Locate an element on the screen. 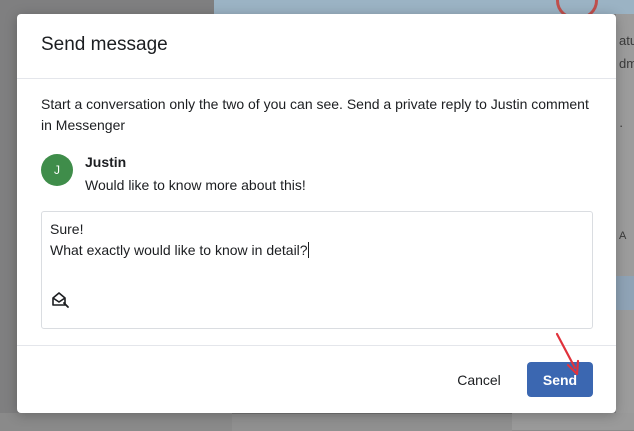  background-label: · is located at coordinates (621, 125).